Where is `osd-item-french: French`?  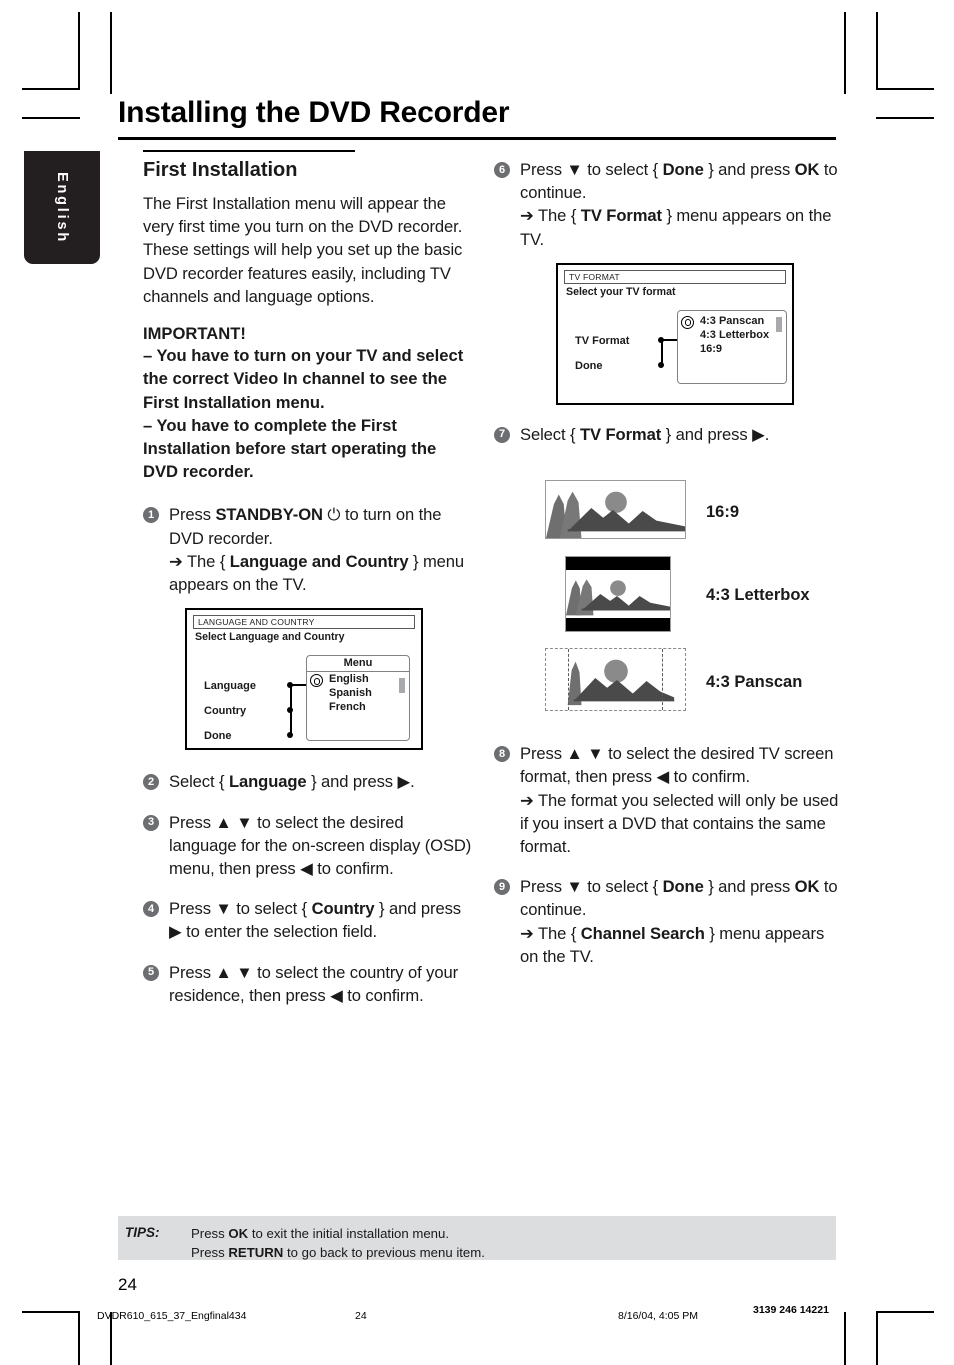
osd-item-french: French is located at coordinates (358, 707).